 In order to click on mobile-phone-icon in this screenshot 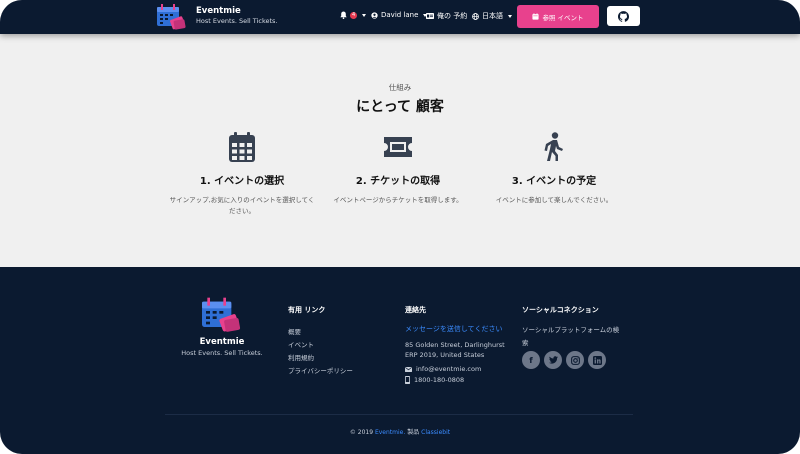, I will do `click(407, 380)`.